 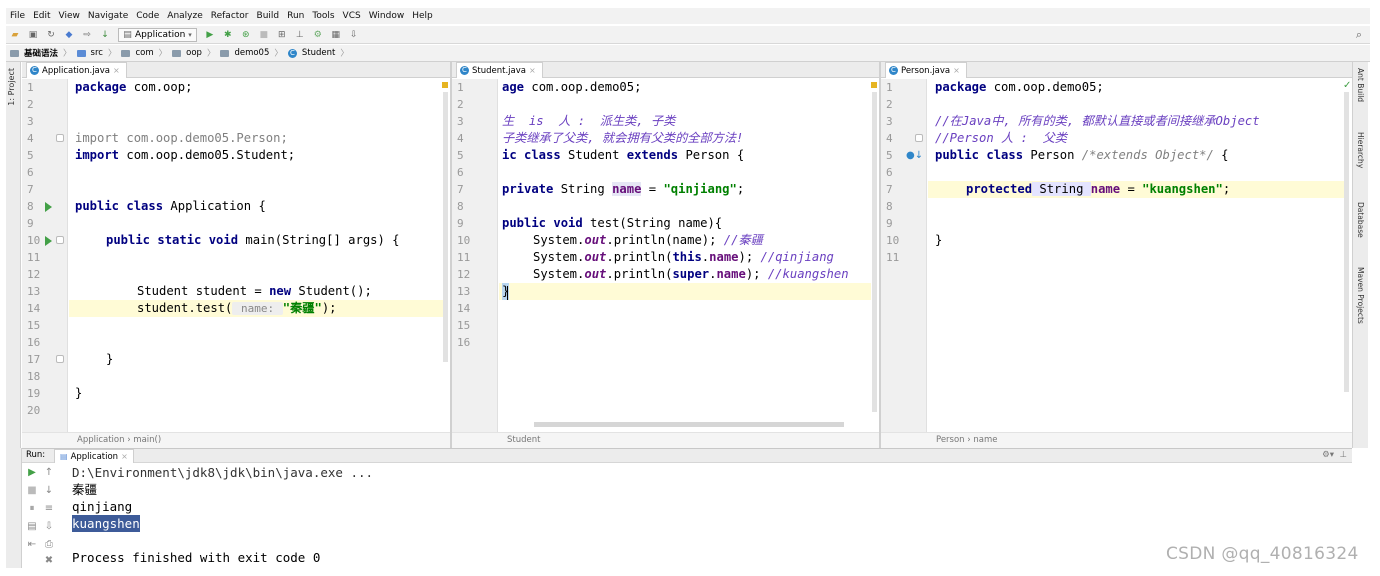 I want to click on project-structure-icon: ▦, so click(x=336, y=35).